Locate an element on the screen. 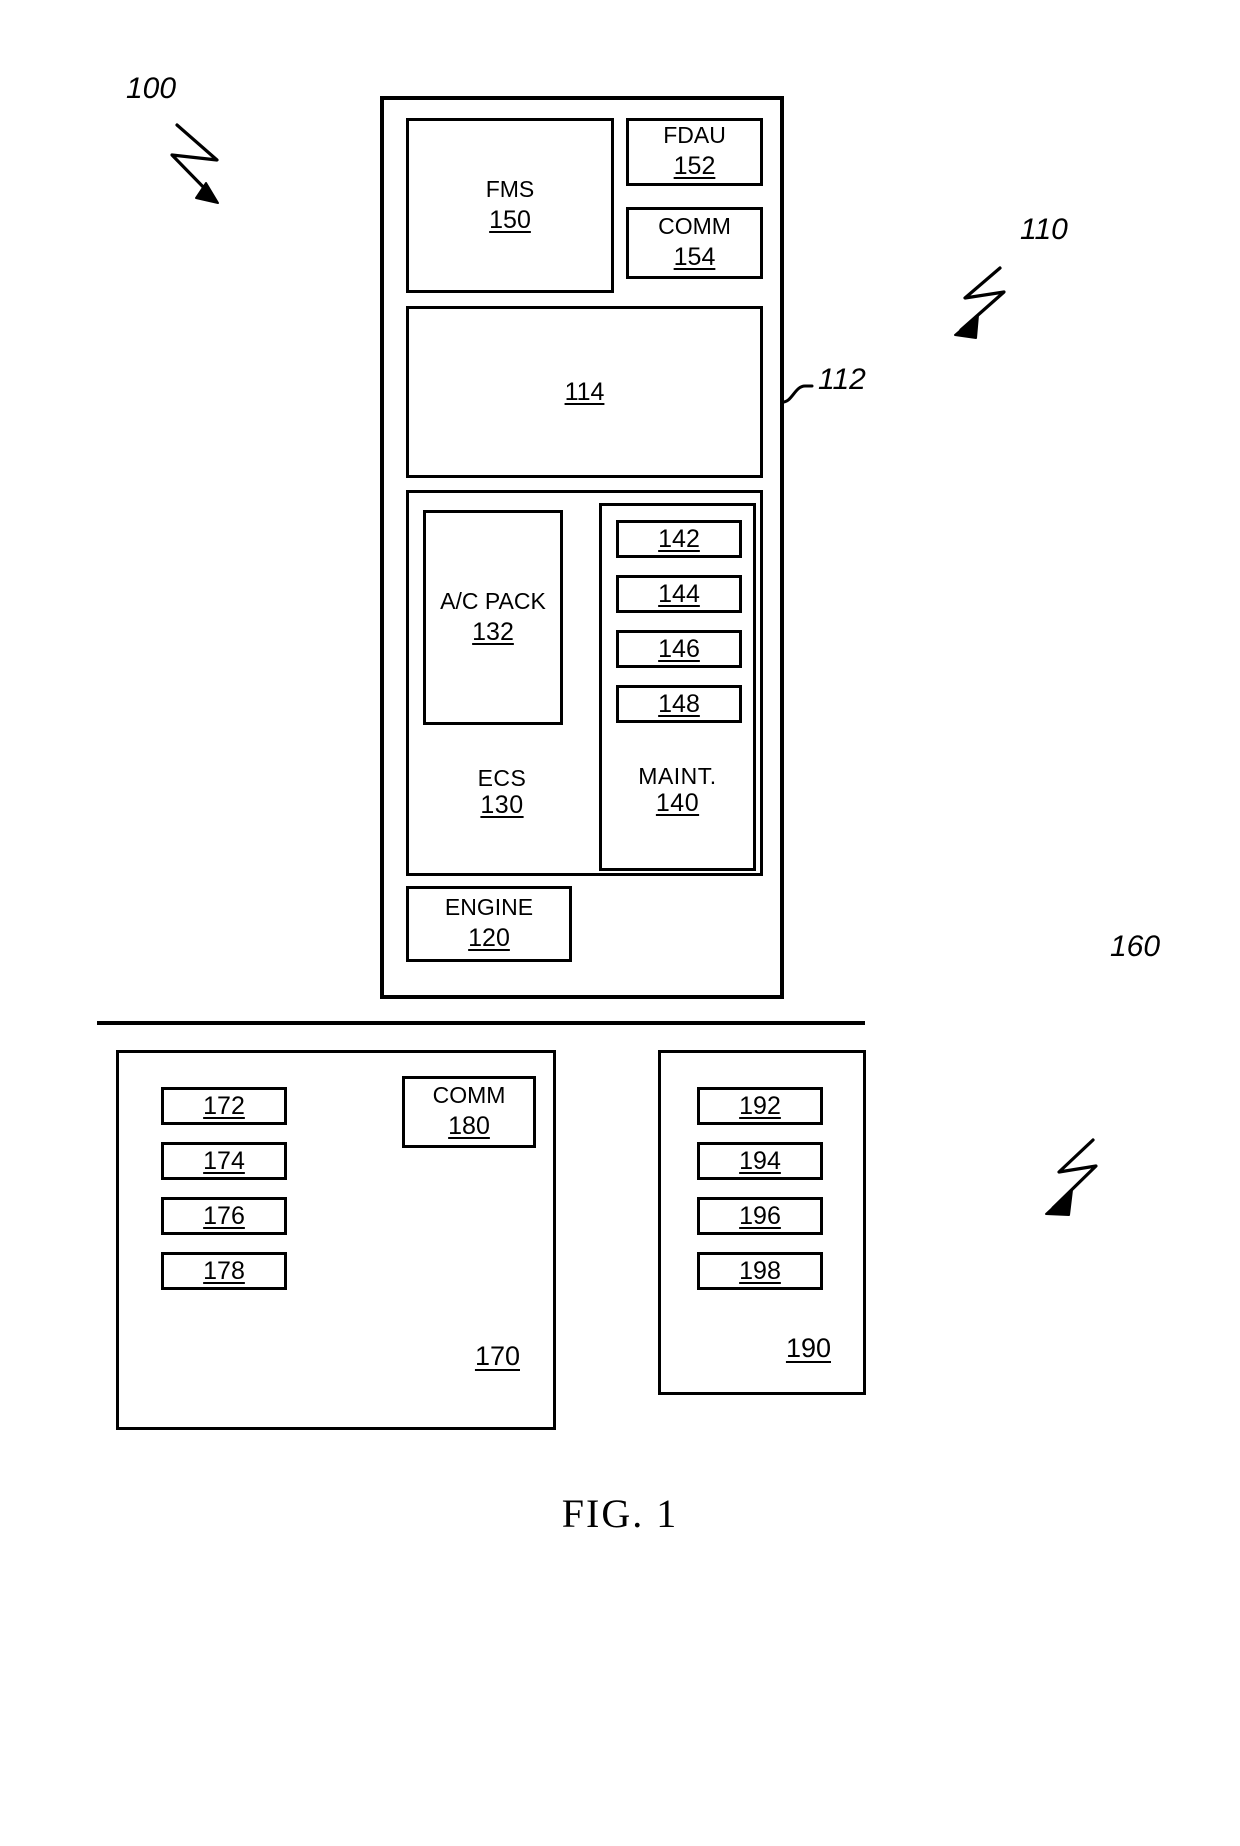 The height and width of the screenshot is (1846, 1240). station-190-num: 190 is located at coordinates (808, 1348).